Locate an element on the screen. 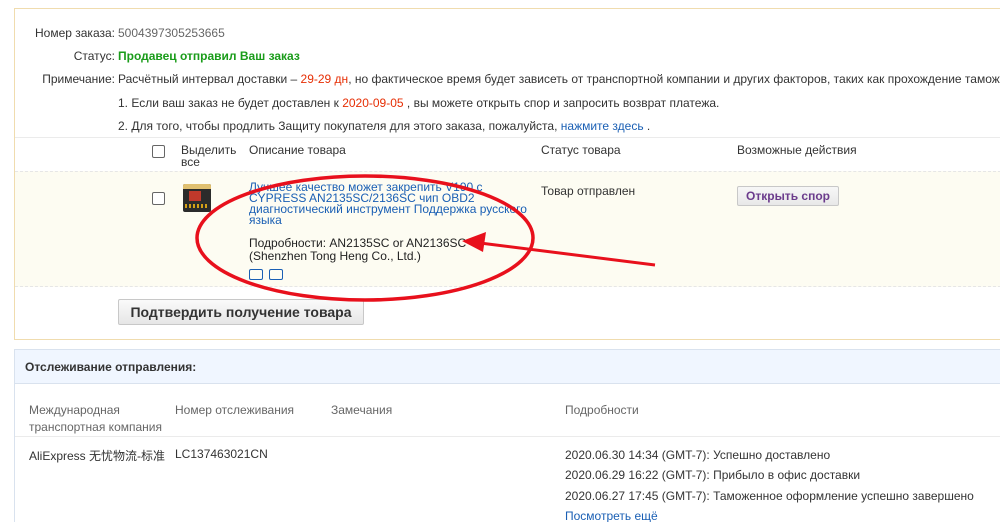 The height and width of the screenshot is (522, 1000). status-header: Статус товара is located at coordinates (581, 150).